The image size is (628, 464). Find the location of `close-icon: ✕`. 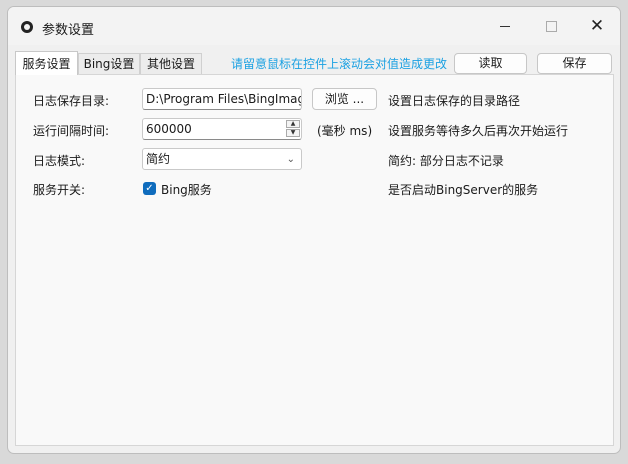

close-icon: ✕ is located at coordinates (597, 25).